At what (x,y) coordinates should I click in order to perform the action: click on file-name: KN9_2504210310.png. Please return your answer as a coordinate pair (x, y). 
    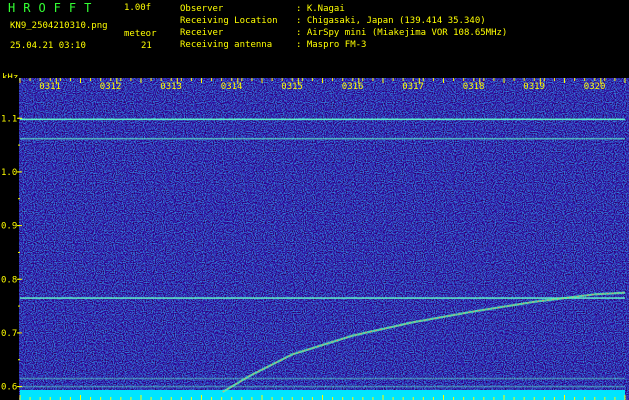
    Looking at the image, I should click on (59, 26).